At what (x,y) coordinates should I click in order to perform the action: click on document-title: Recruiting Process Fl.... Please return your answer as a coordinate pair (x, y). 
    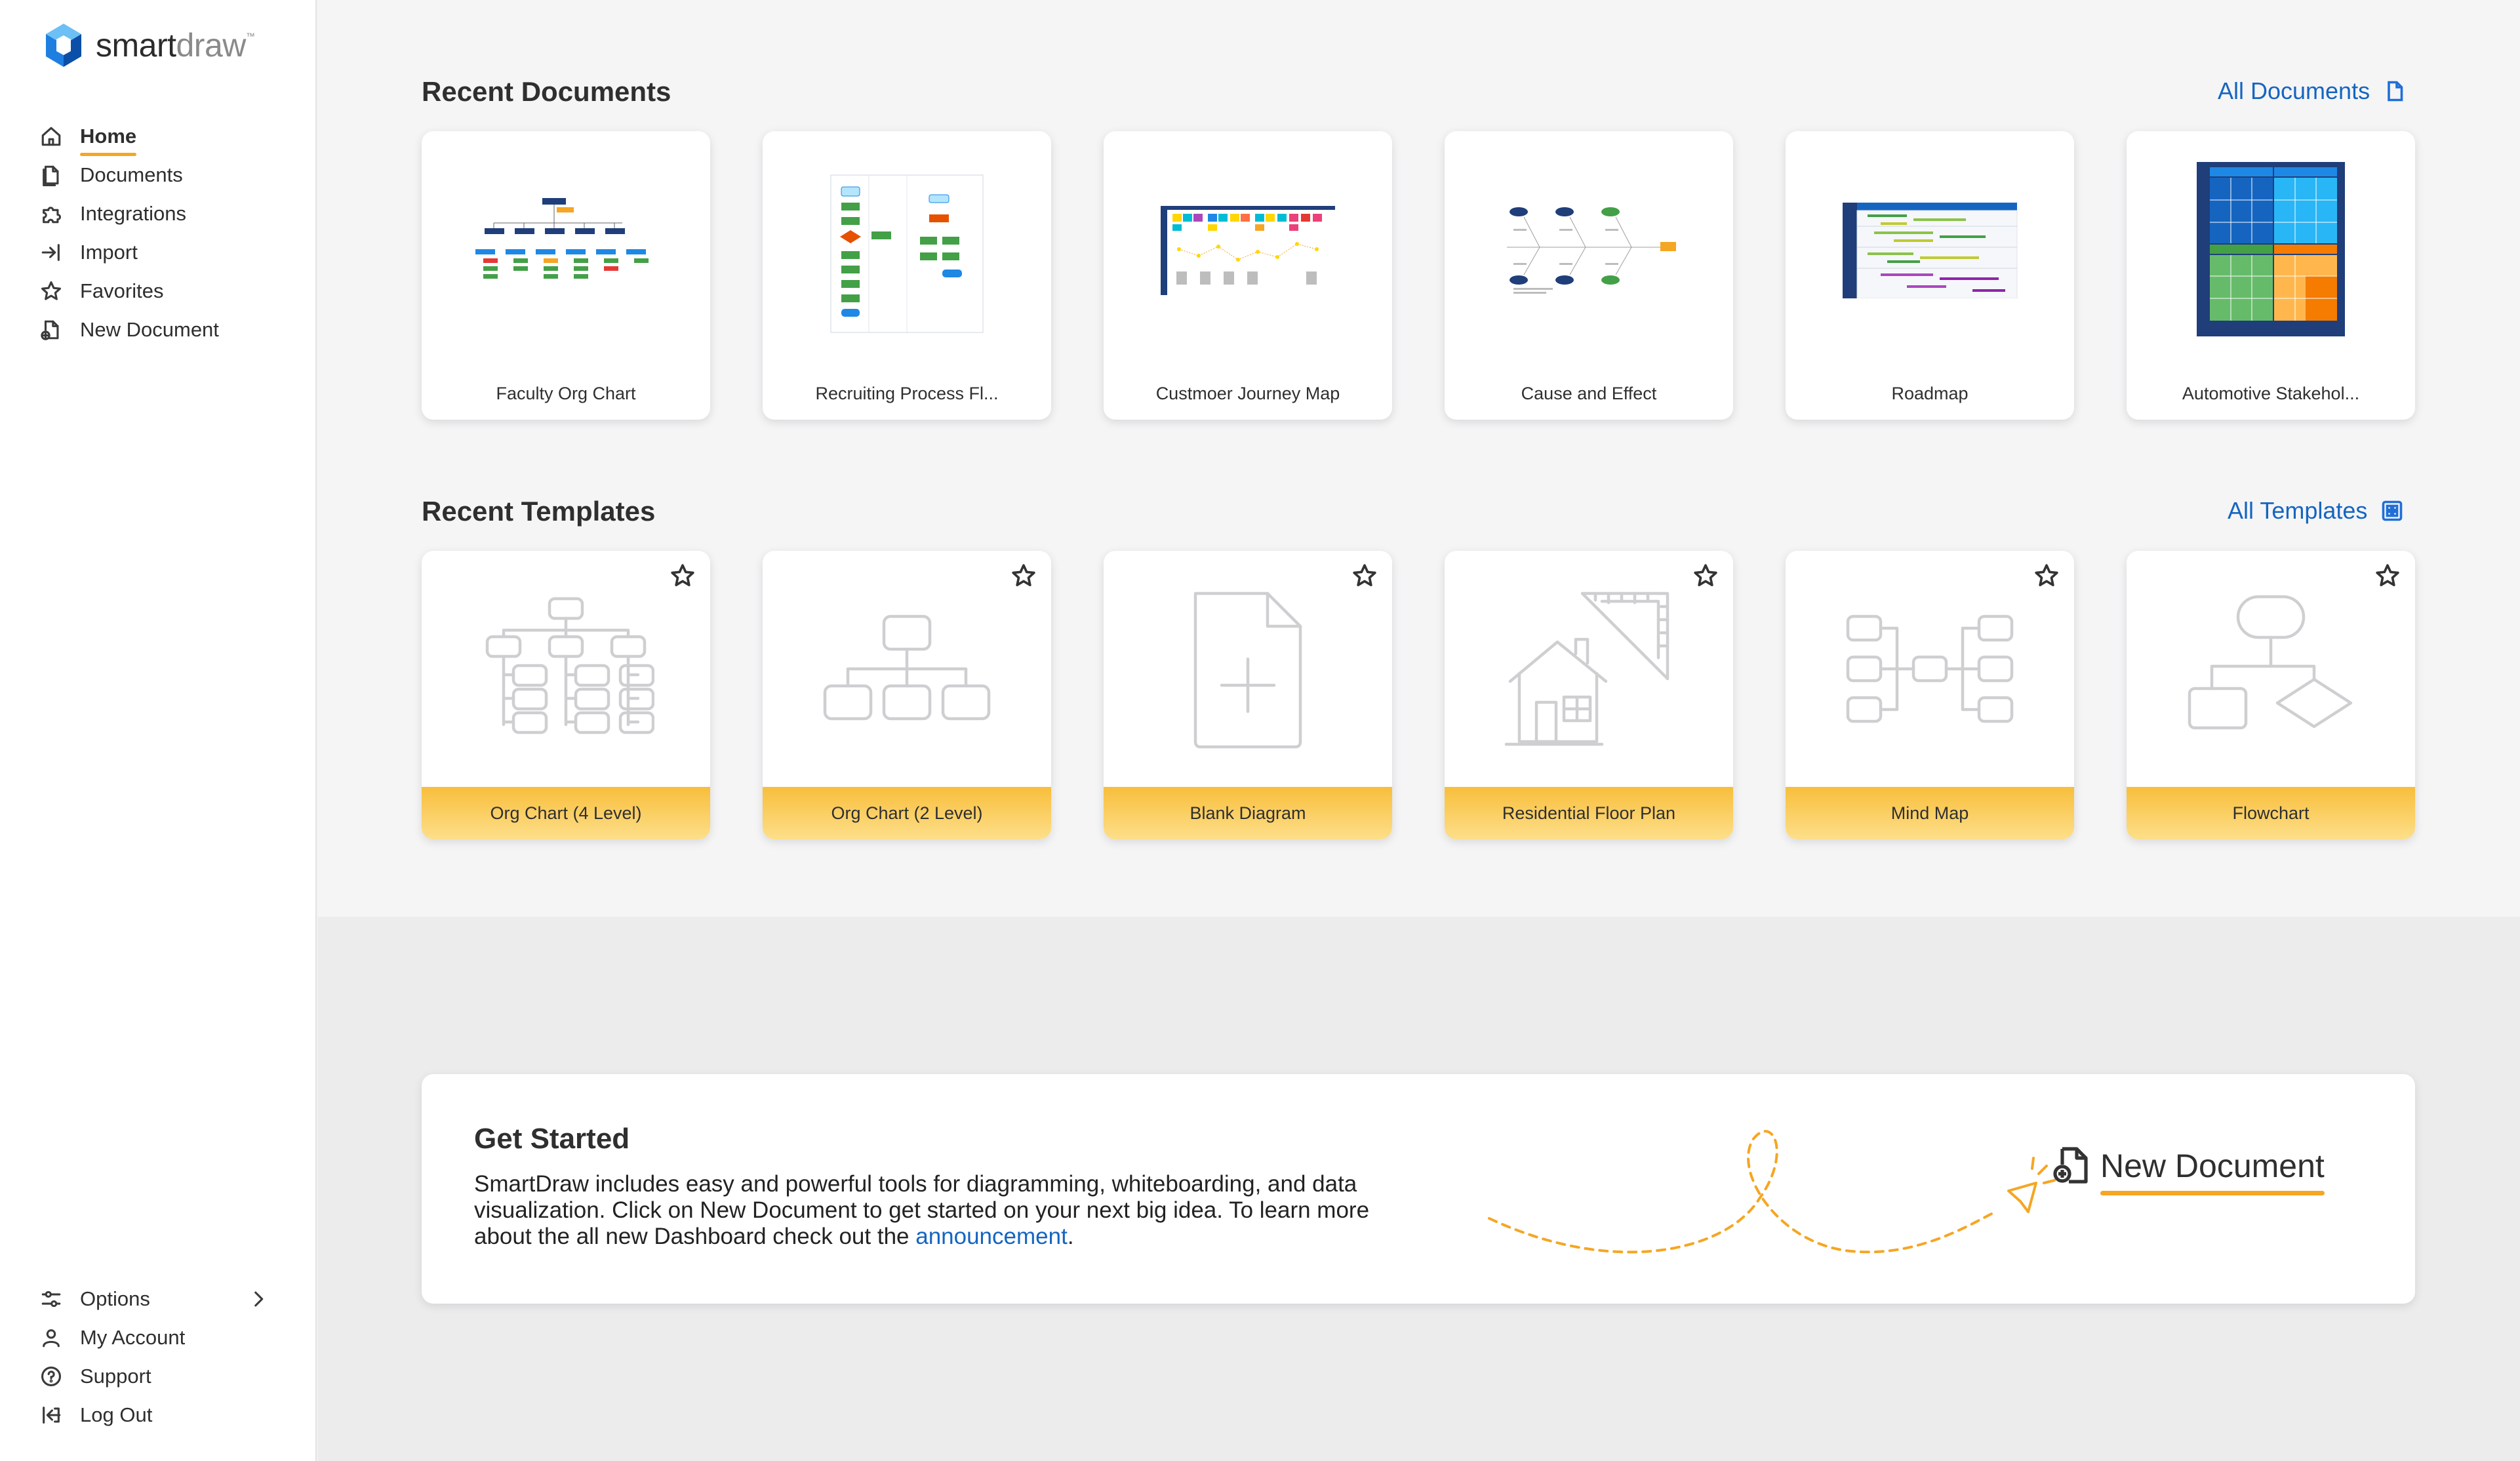
    Looking at the image, I should click on (907, 393).